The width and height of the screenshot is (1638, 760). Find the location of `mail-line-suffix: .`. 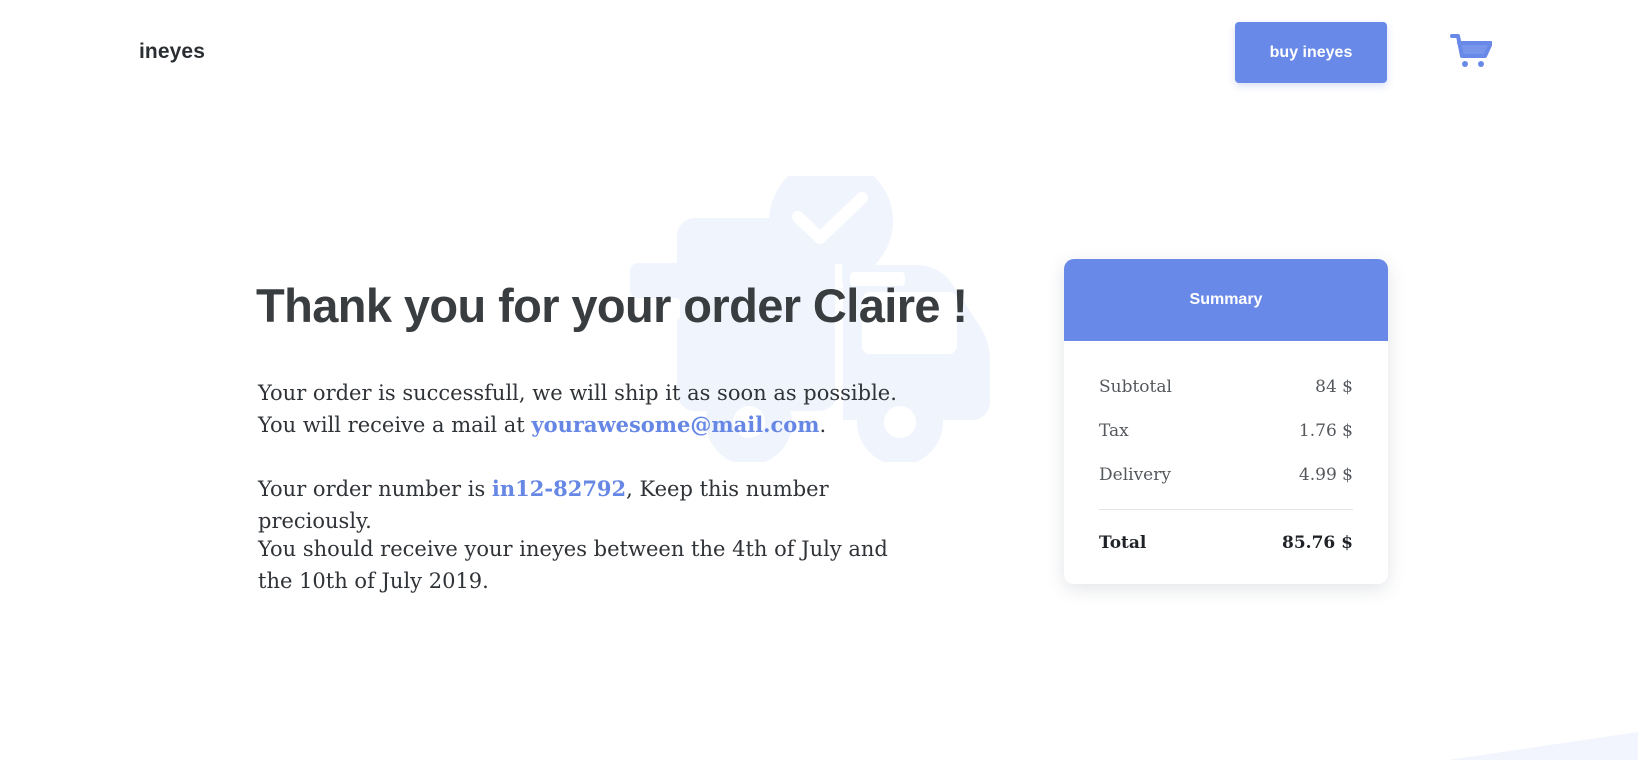

mail-line-suffix: . is located at coordinates (823, 425).